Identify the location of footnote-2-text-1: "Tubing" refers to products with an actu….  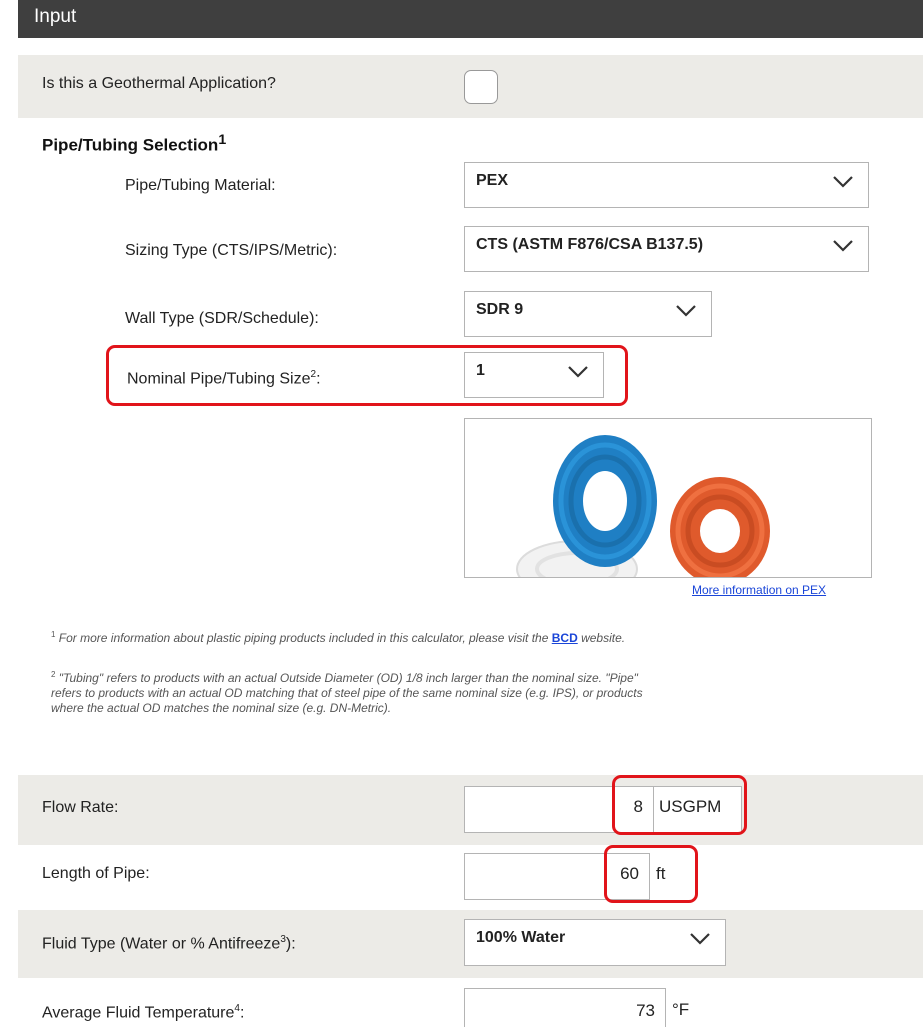
(348, 678).